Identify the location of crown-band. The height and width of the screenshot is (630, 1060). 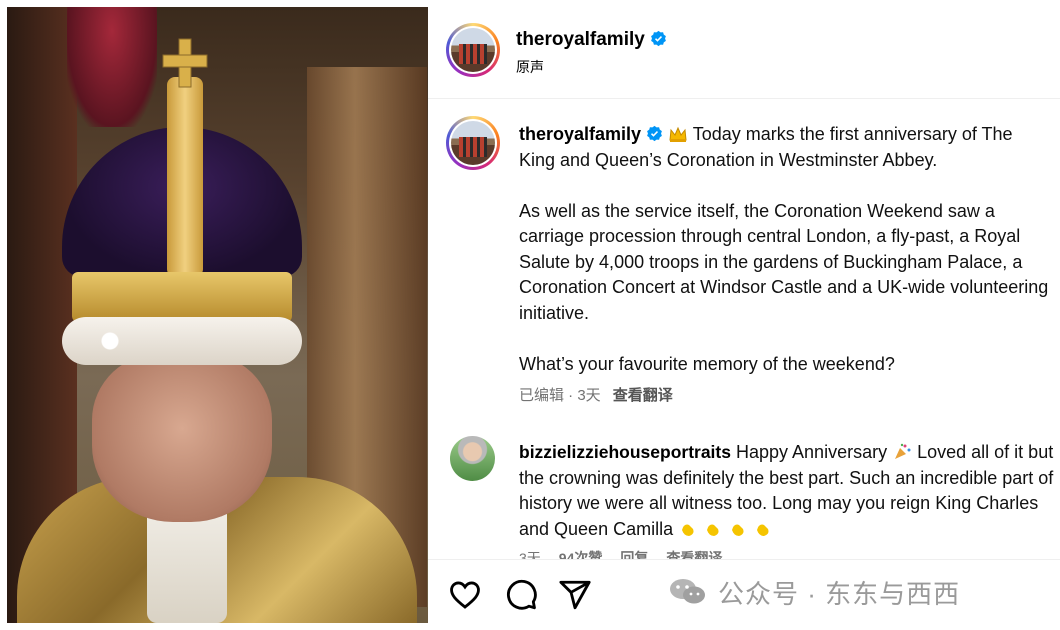
(182, 297).